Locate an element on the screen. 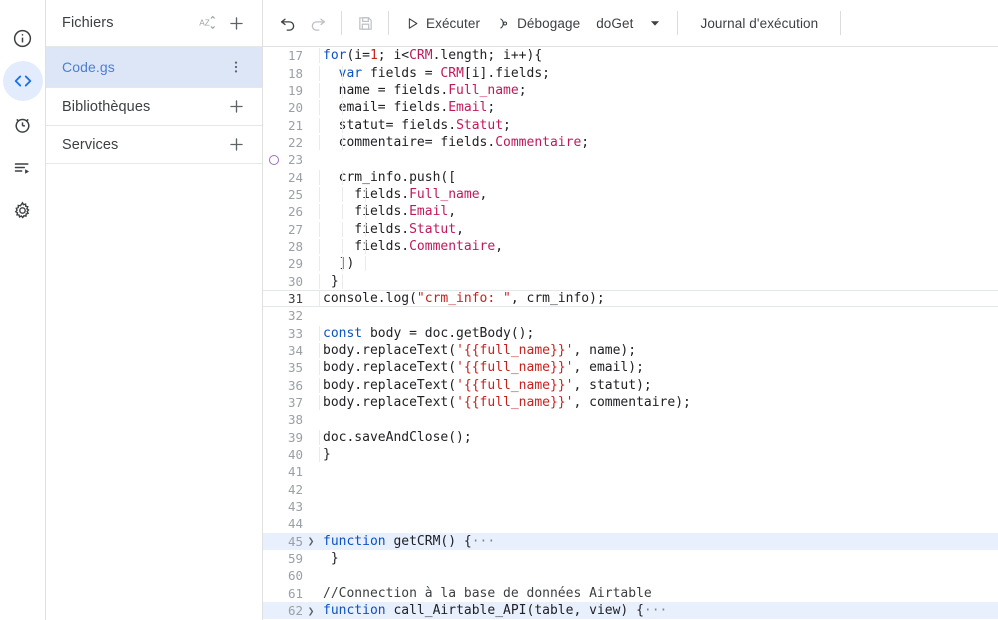 The image size is (998, 620). code-line: 24 crm_info.push([ is located at coordinates (630, 176).